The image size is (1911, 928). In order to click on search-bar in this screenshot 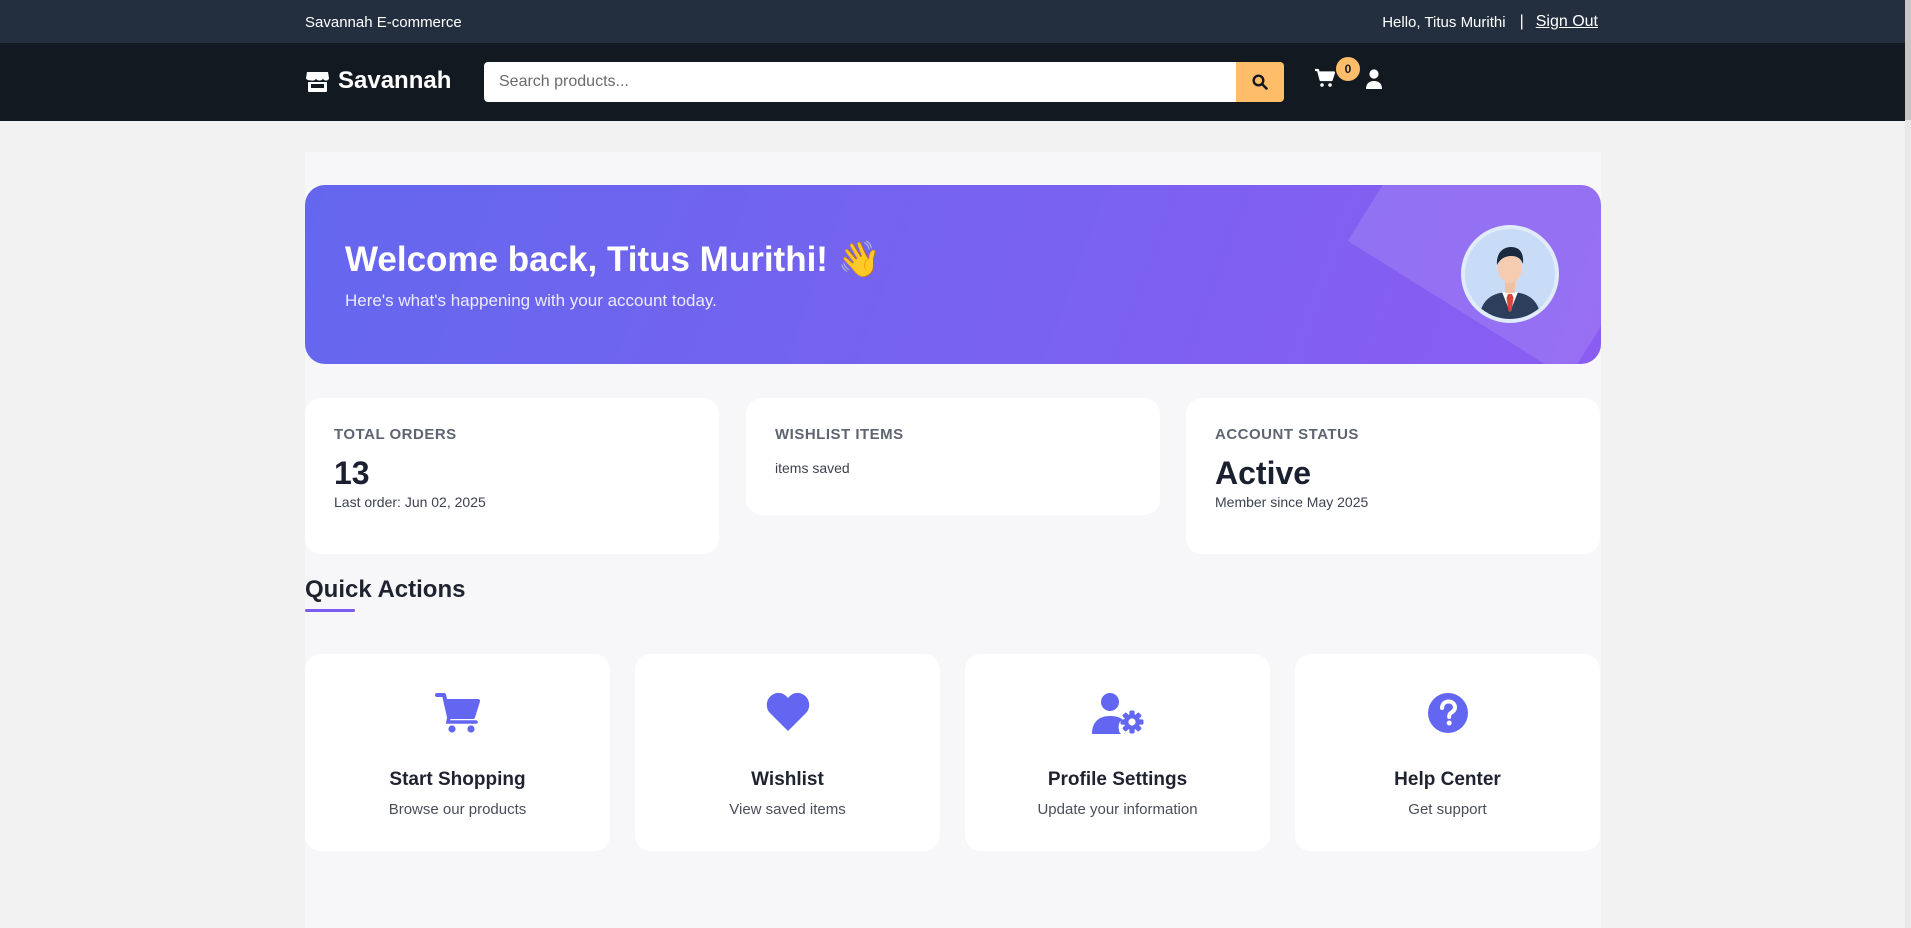, I will do `click(884, 82)`.